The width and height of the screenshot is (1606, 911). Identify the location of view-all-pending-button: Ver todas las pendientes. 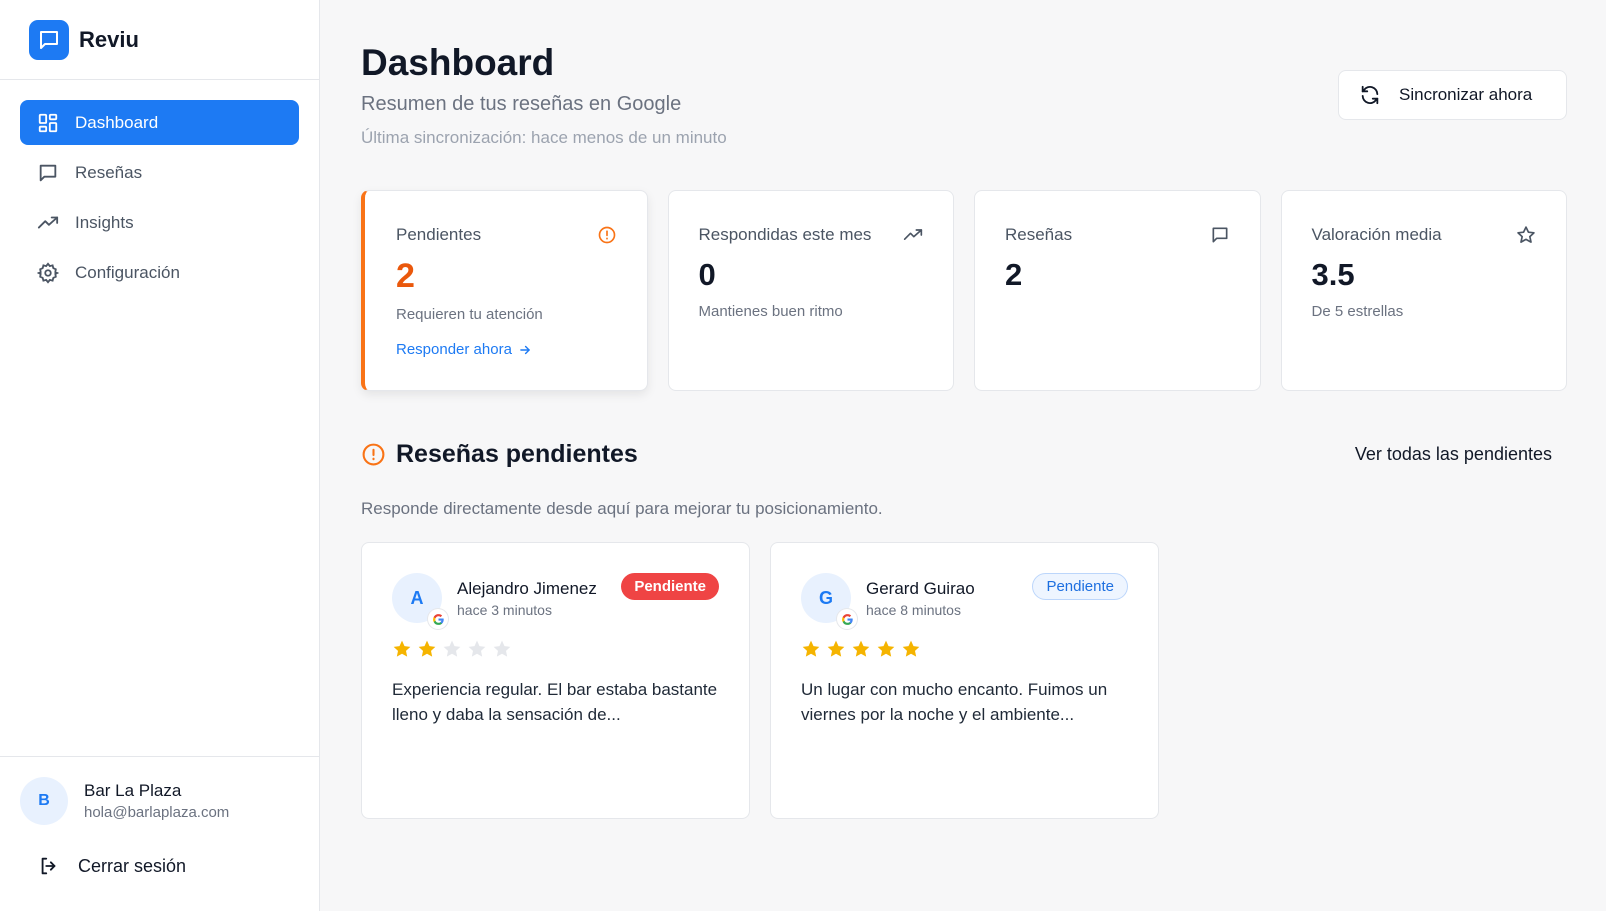
(1453, 454).